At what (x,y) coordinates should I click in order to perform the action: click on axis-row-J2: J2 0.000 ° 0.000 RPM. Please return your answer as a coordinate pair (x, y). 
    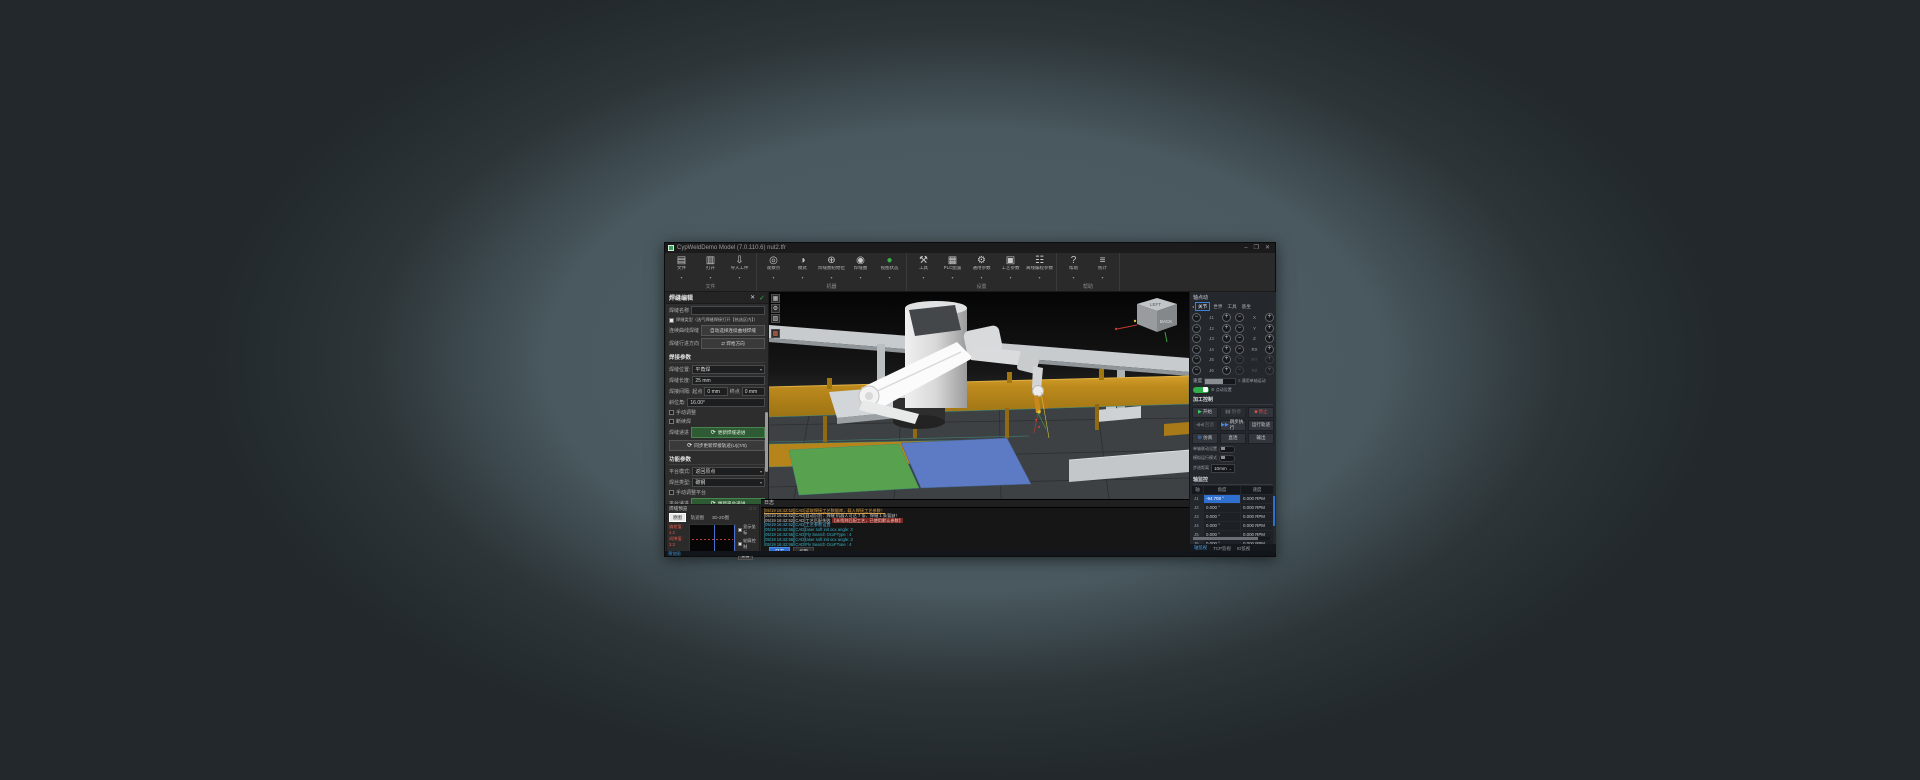
    Looking at the image, I should click on (1233, 507).